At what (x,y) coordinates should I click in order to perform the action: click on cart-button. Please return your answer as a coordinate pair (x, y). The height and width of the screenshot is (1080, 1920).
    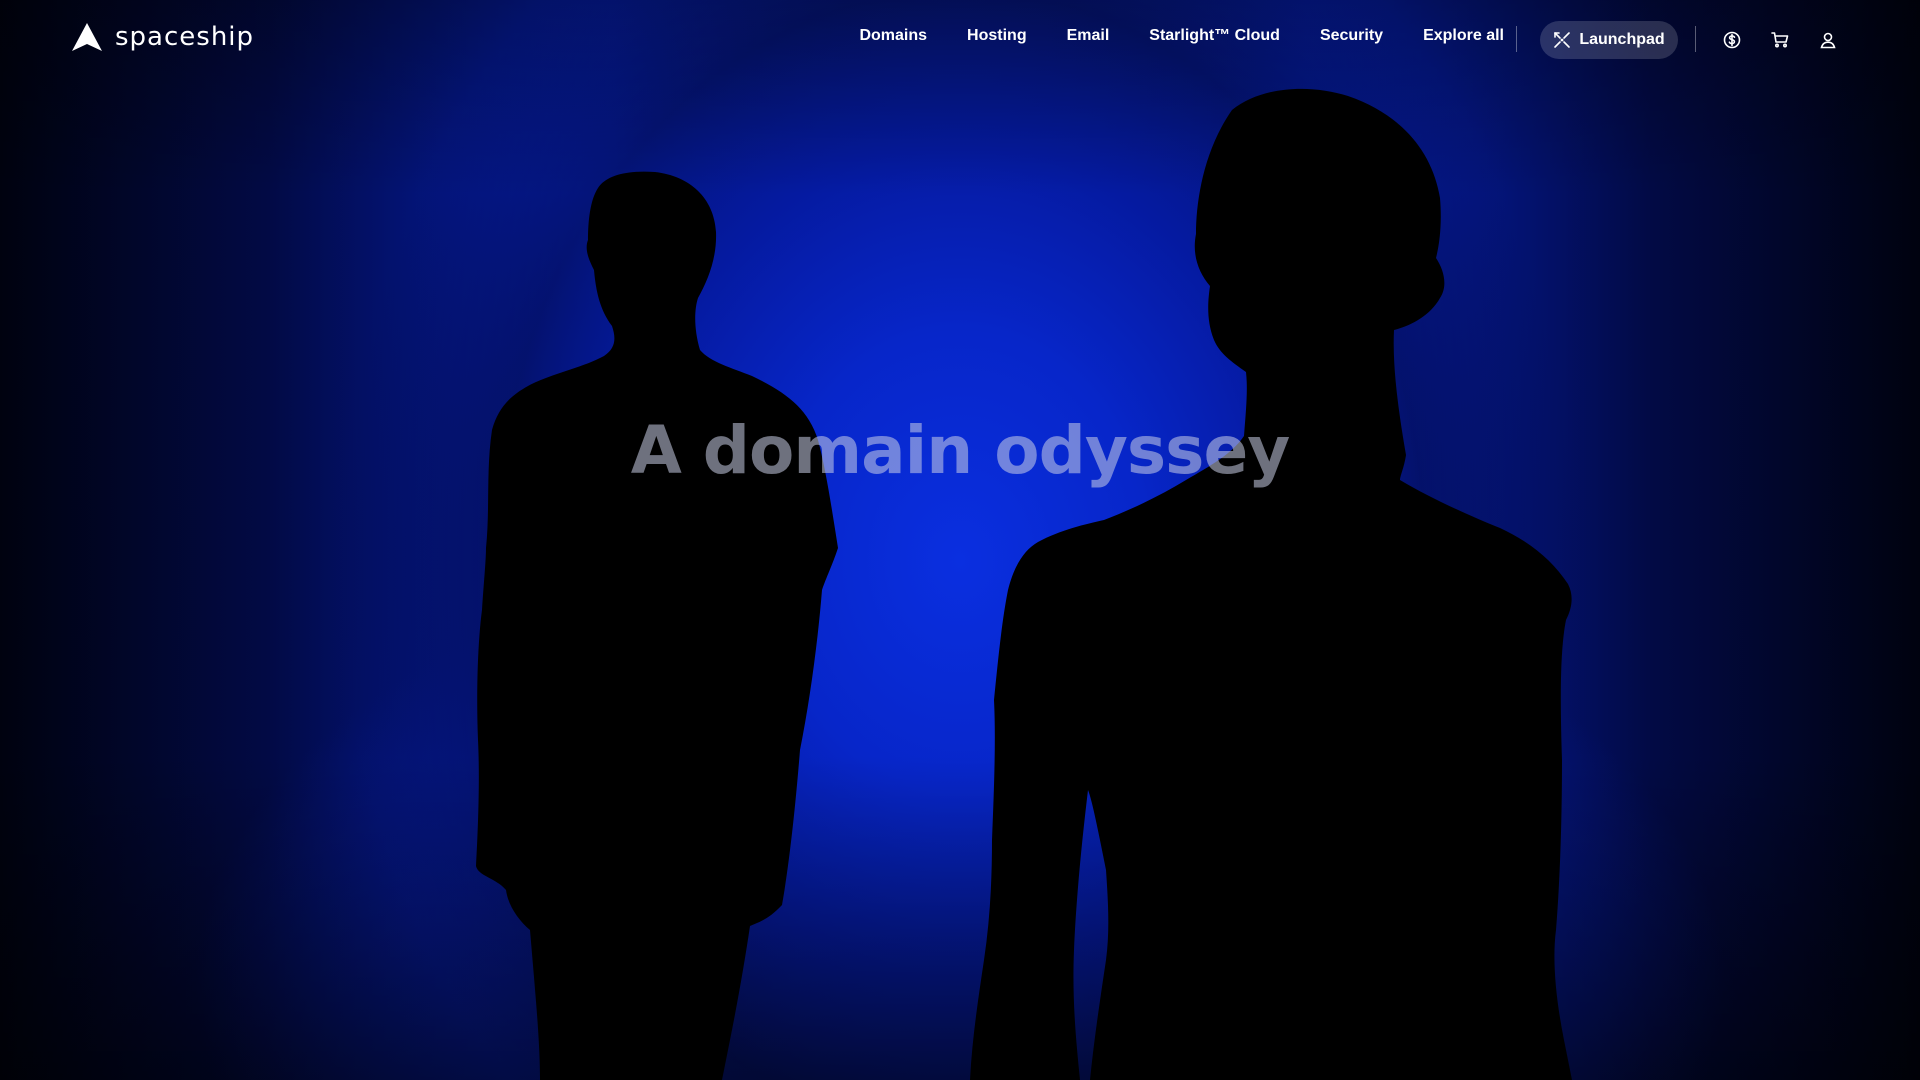
    Looking at the image, I should click on (1780, 40).